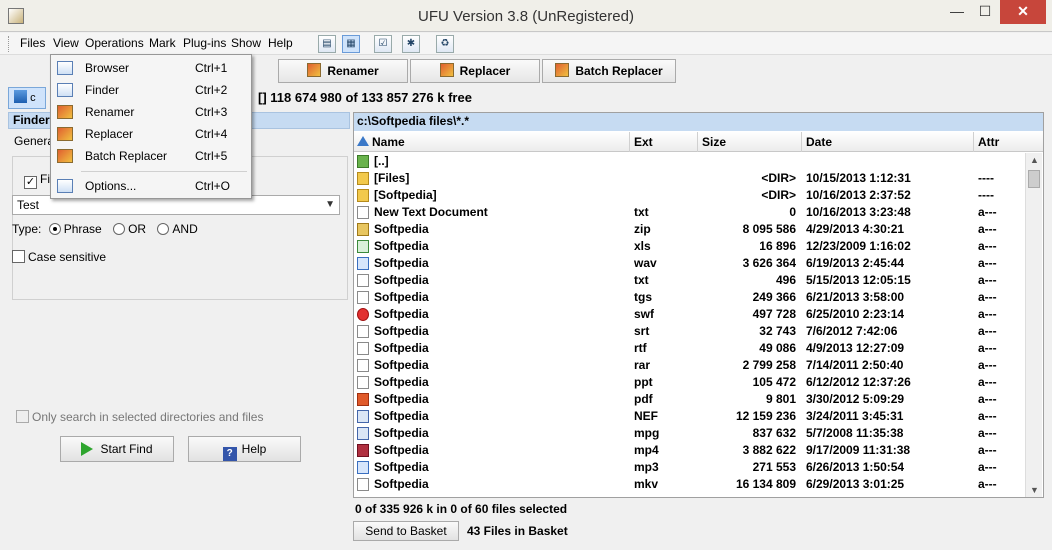 The image size is (1052, 550). What do you see at coordinates (34, 141) in the screenshot?
I see `tab-general: Genera` at bounding box center [34, 141].